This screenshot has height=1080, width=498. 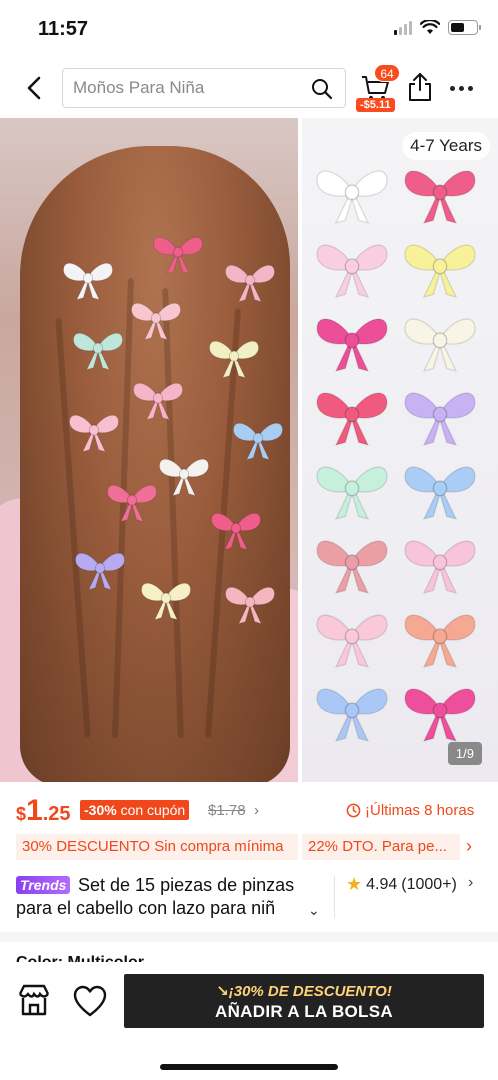 I want to click on wishlist-button, so click(x=90, y=1001).